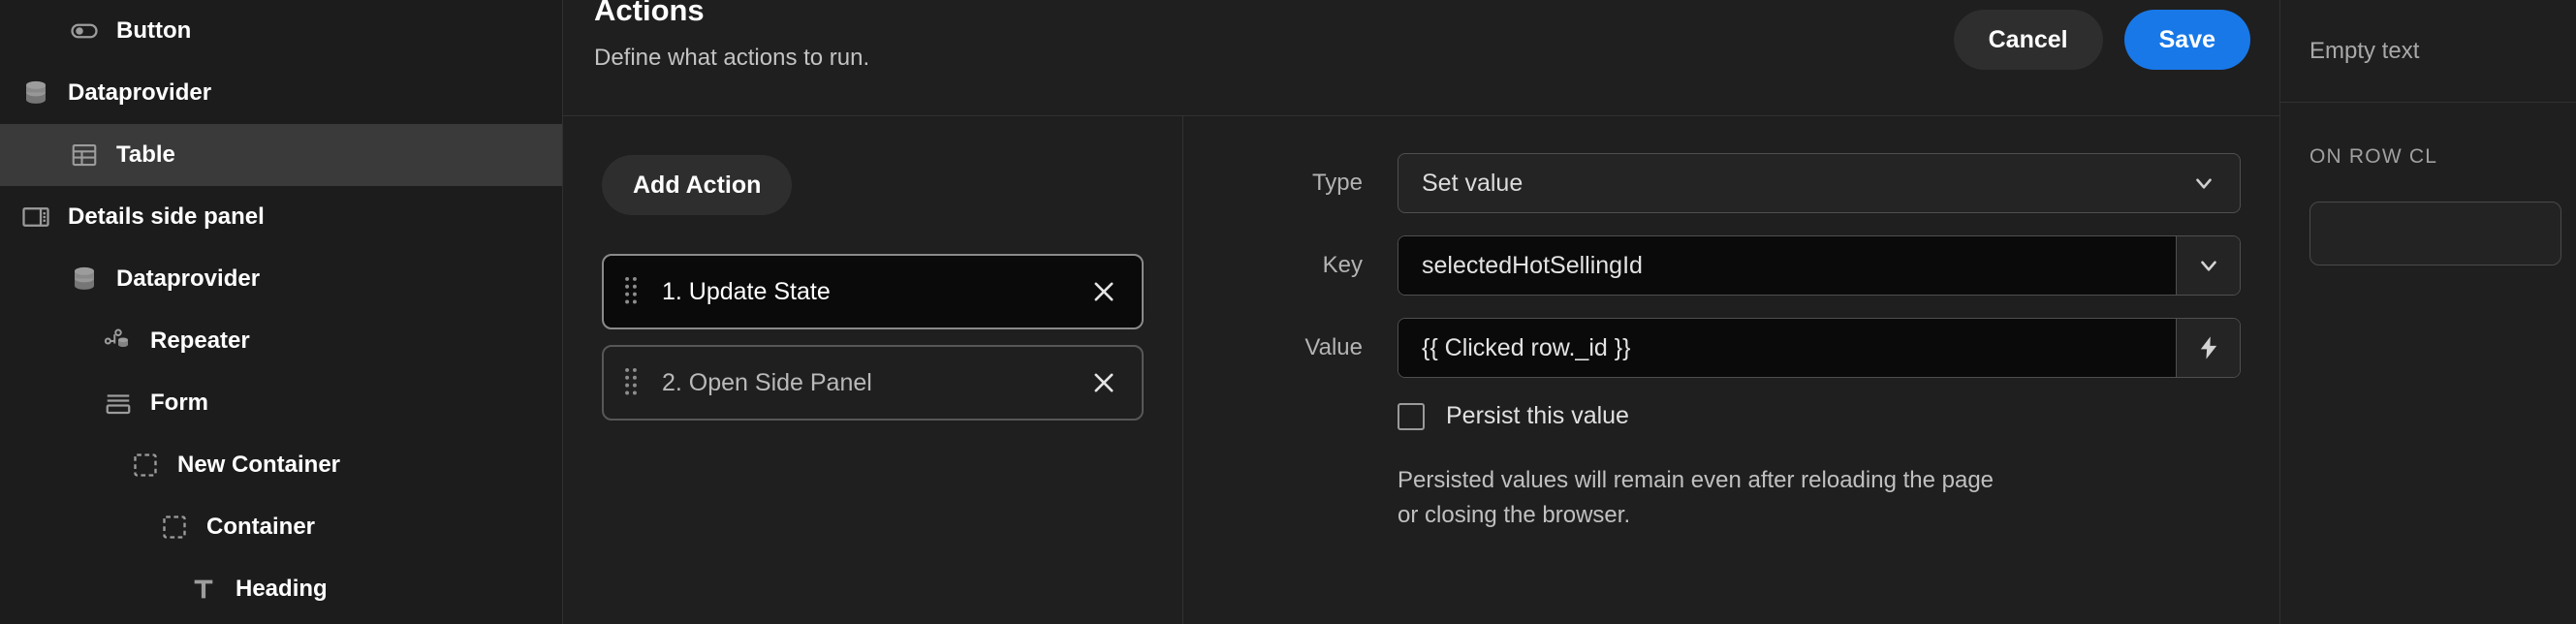  Describe the element at coordinates (649, 14) in the screenshot. I see `page-title: Actions` at that location.